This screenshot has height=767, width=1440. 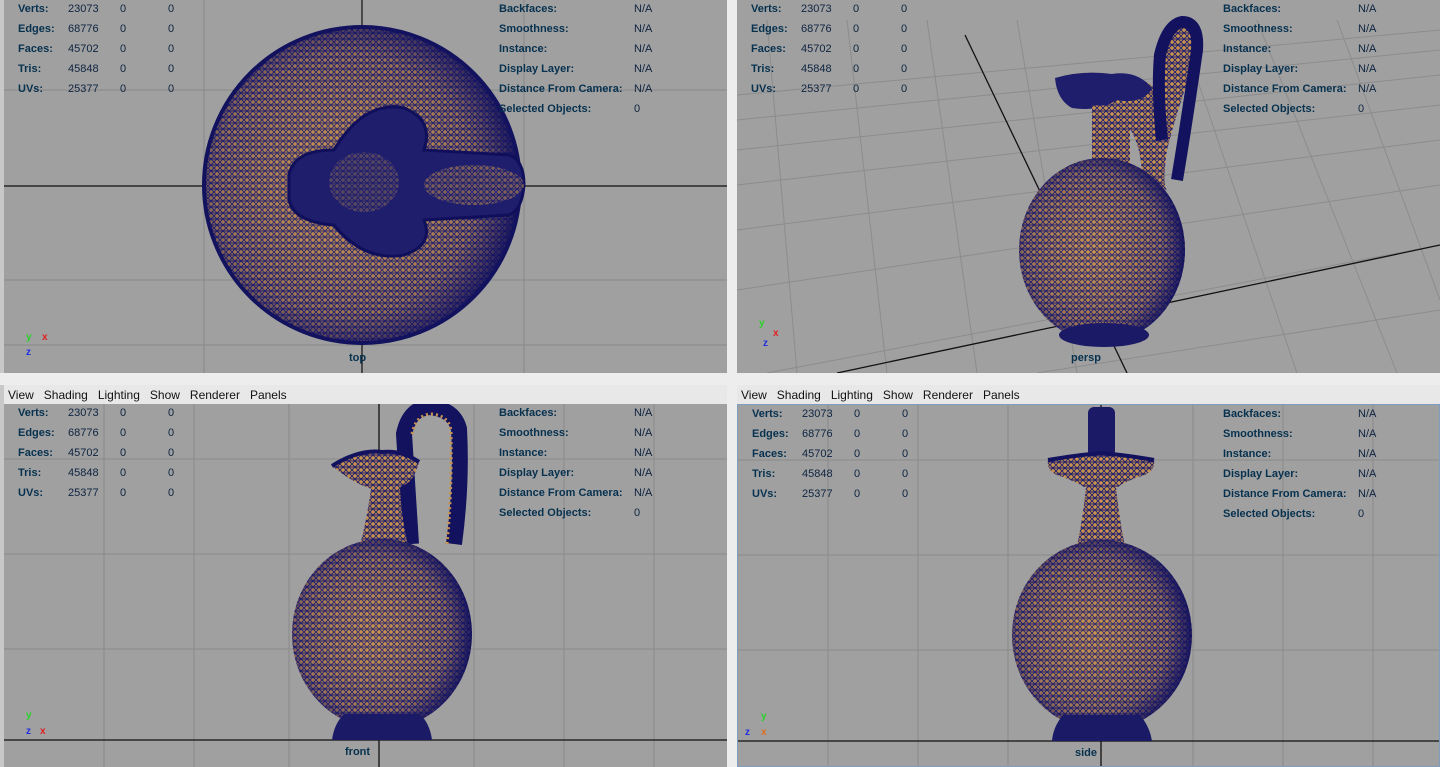 I want to click on jug-top-mesh, so click(x=364, y=185).